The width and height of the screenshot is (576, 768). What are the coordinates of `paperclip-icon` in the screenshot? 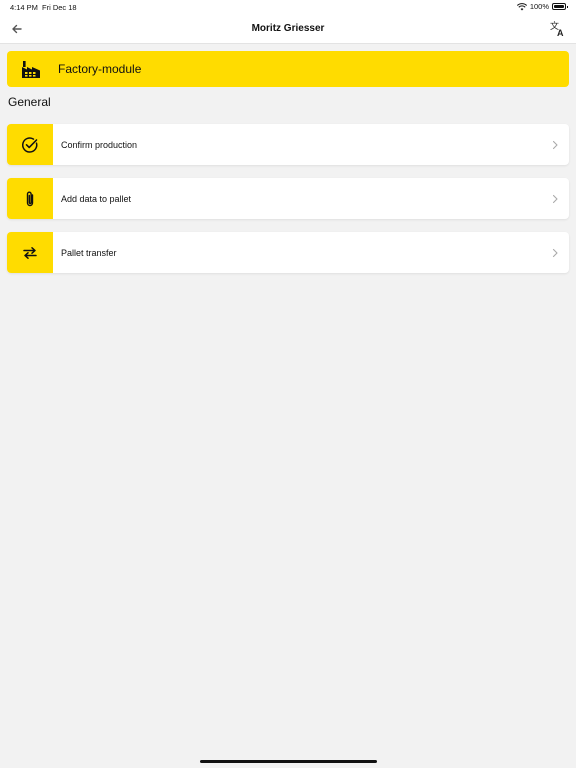 It's located at (30, 198).